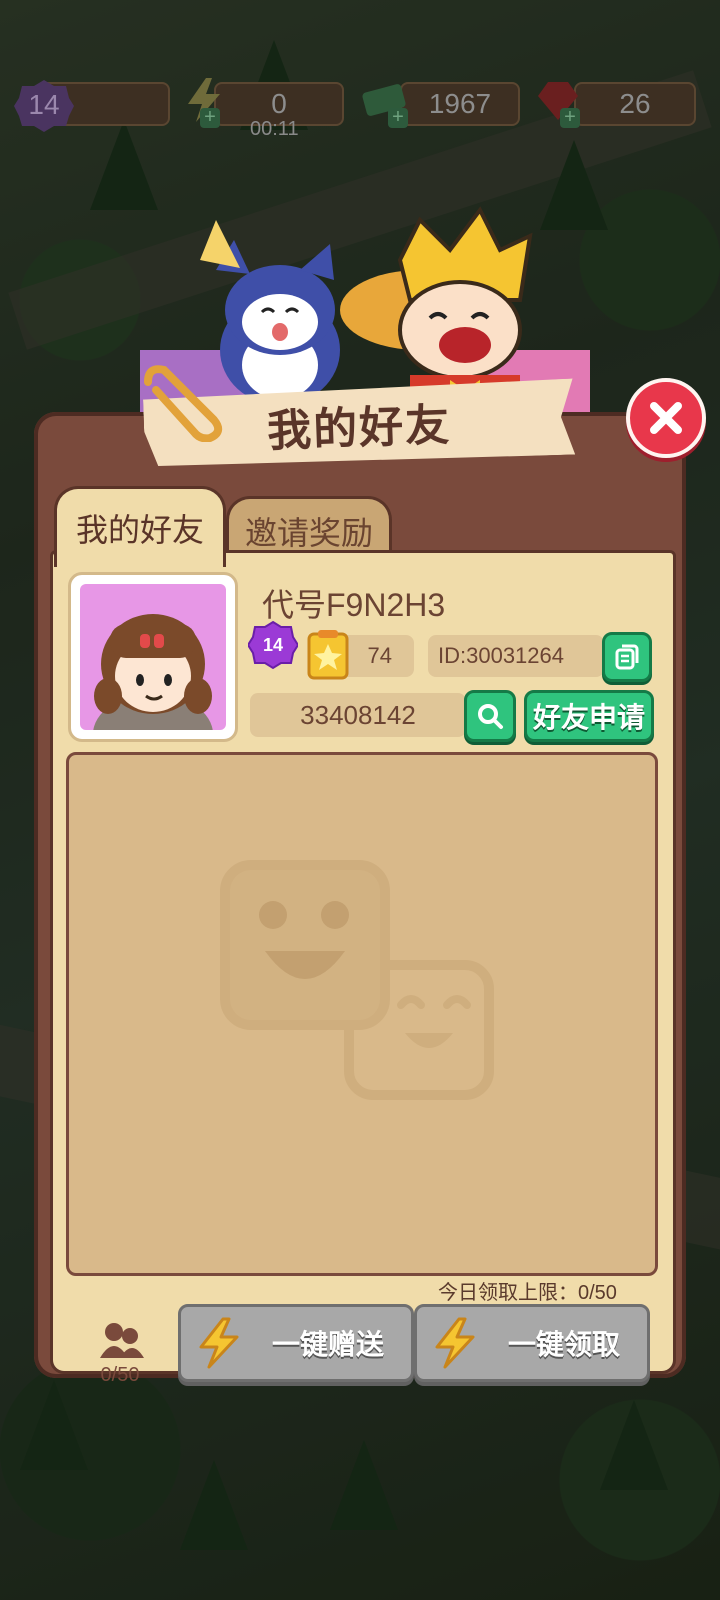 Image resolution: width=720 pixels, height=1600 pixels. Describe the element at coordinates (327, 1344) in the screenshot. I see `send-all-label: 一键赠送` at that location.